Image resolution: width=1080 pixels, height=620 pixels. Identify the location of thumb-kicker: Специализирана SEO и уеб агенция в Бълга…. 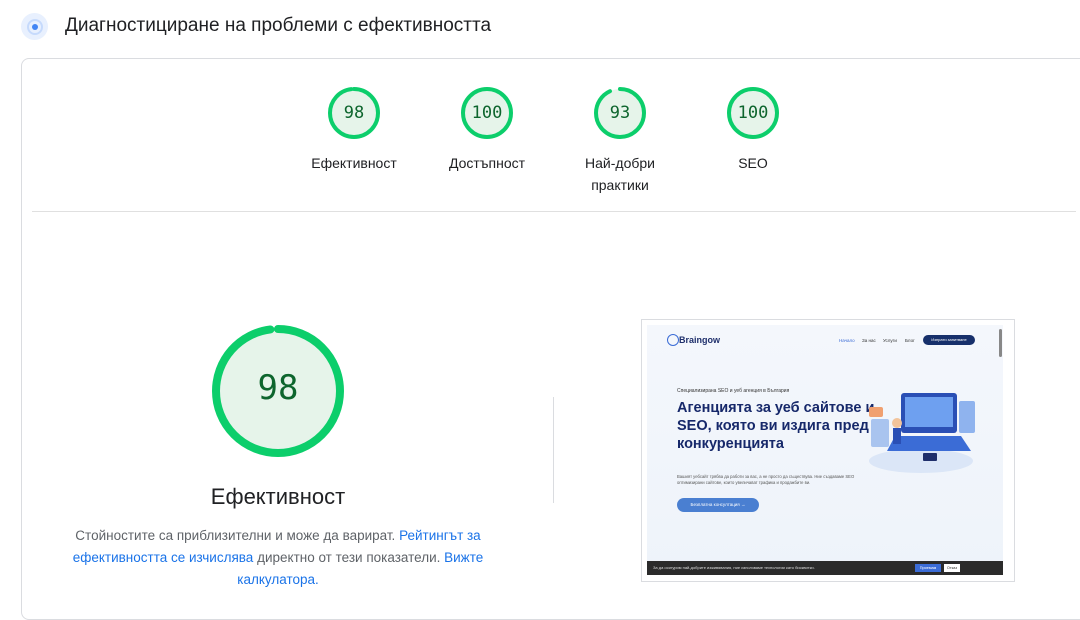
(733, 391).